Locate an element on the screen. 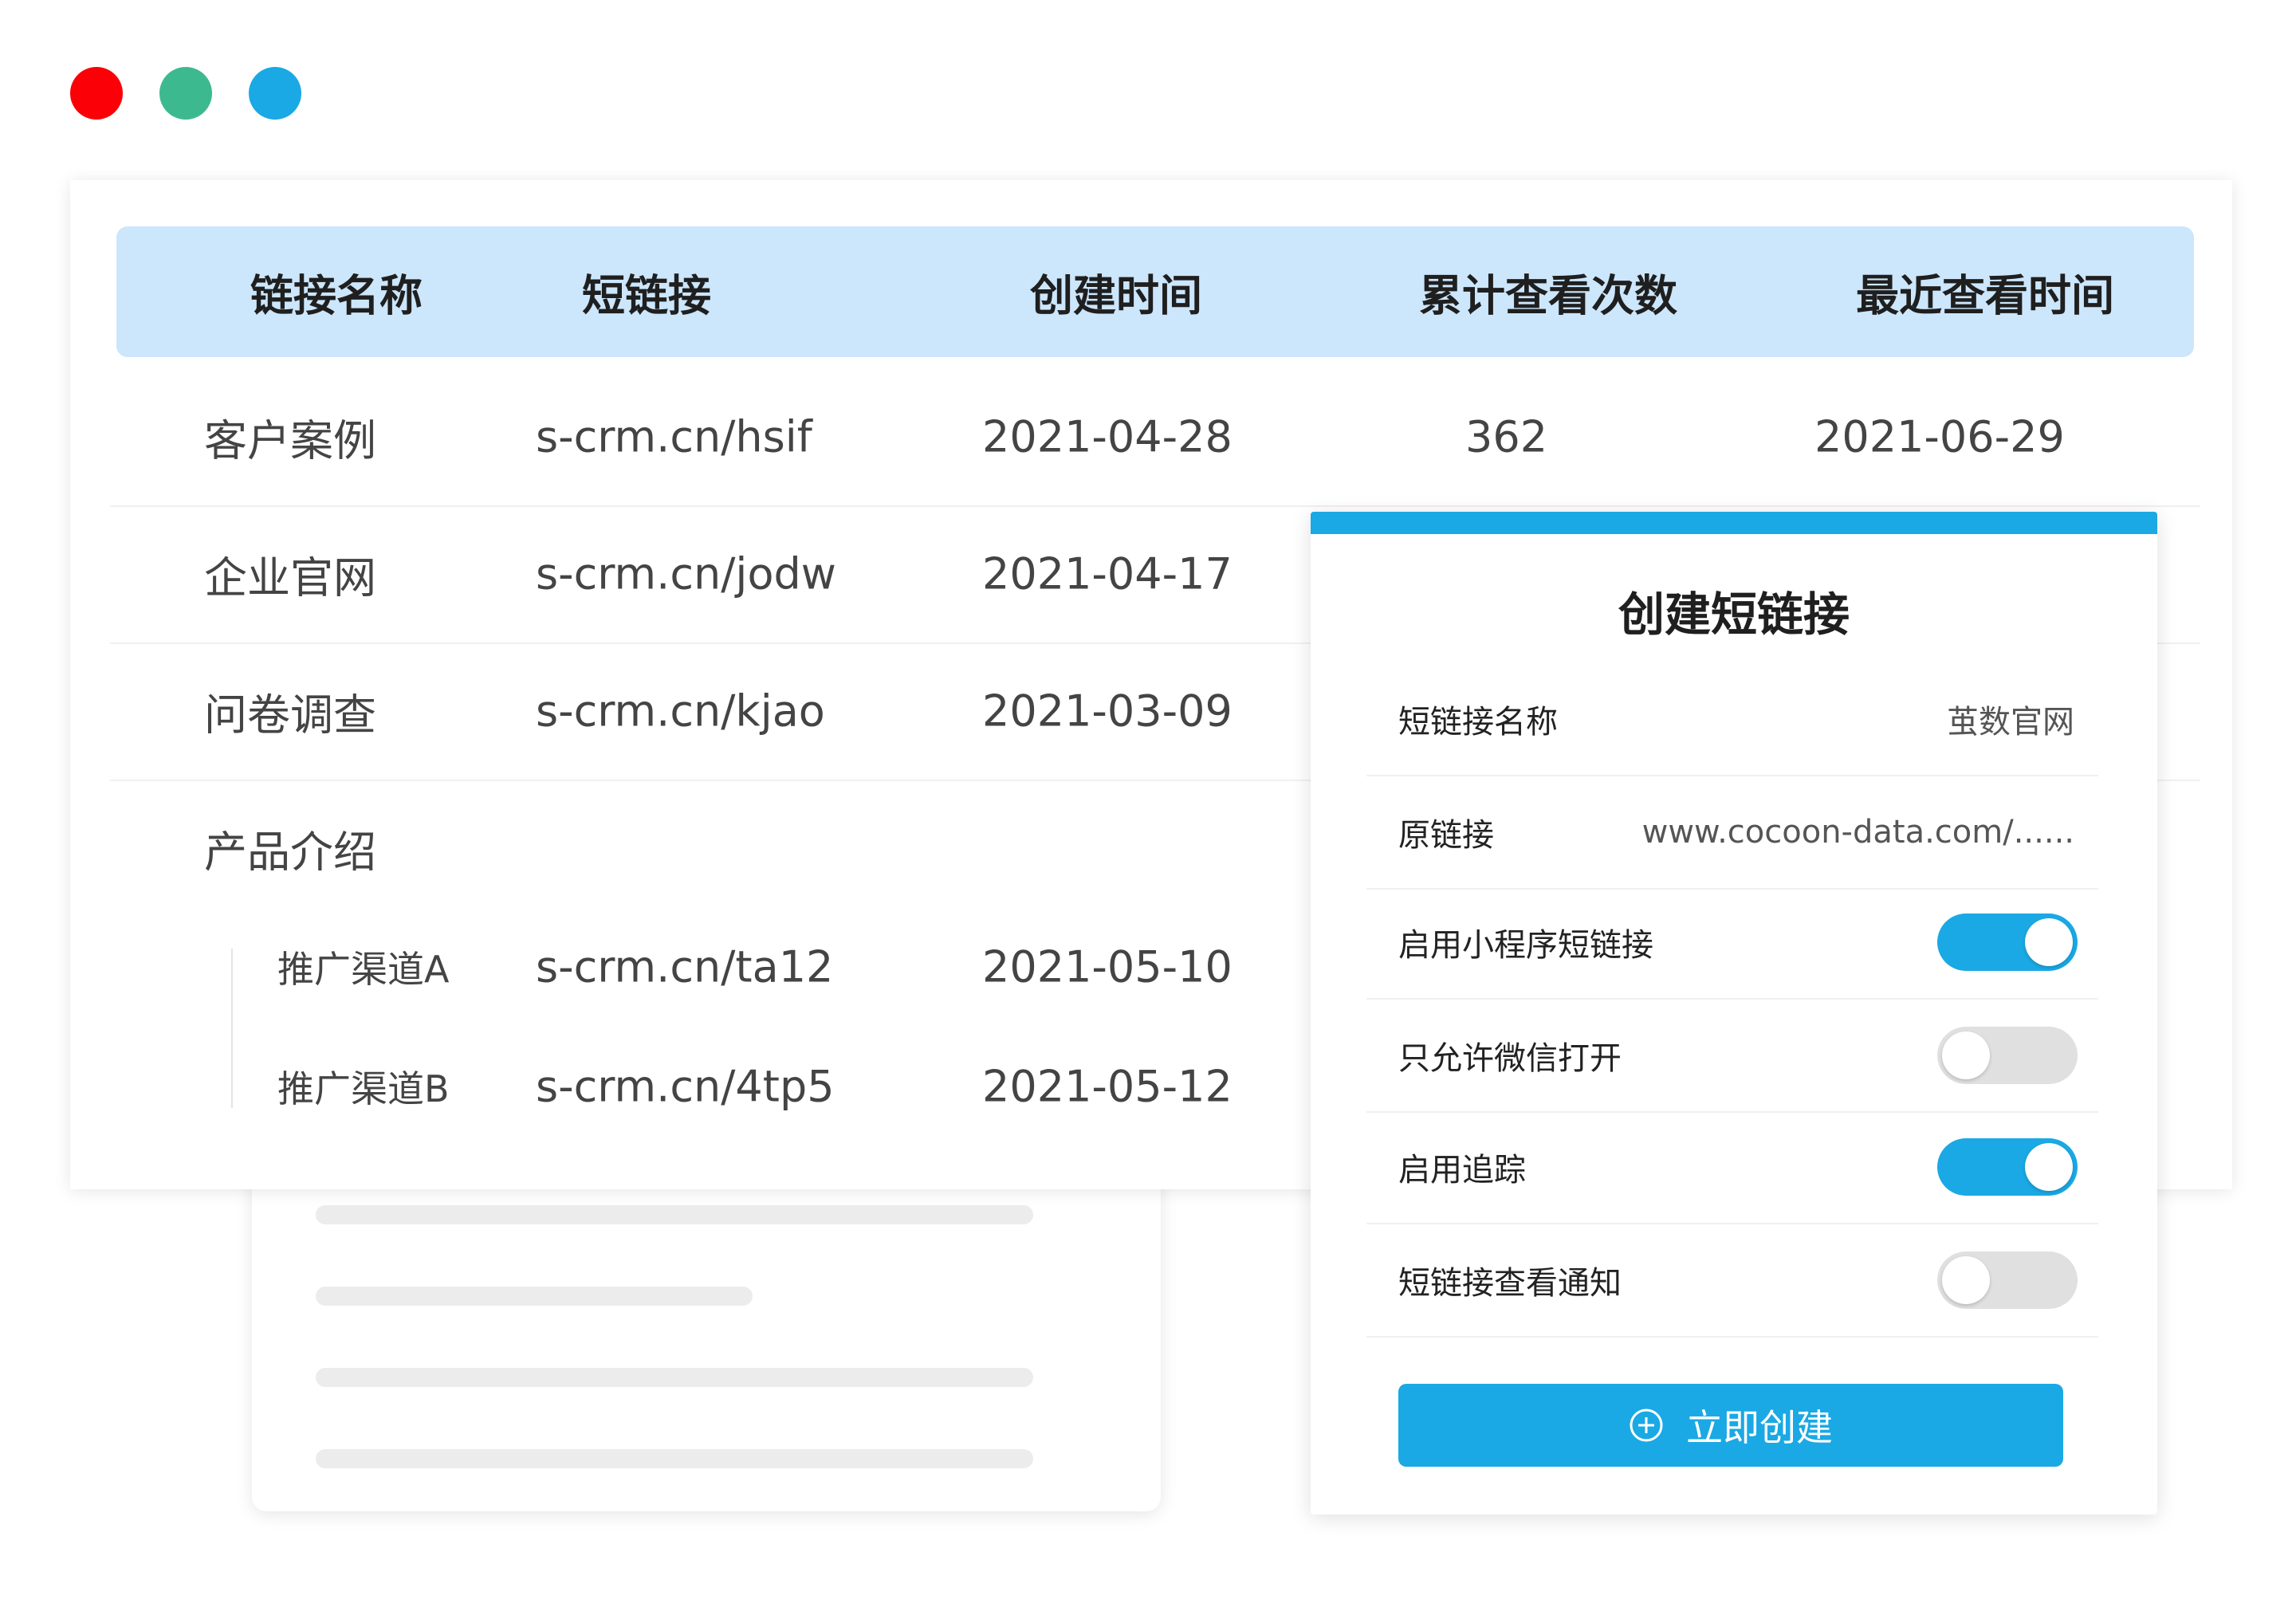 The width and height of the screenshot is (2296, 1607). row-name: 问卷调查 is located at coordinates (290, 715).